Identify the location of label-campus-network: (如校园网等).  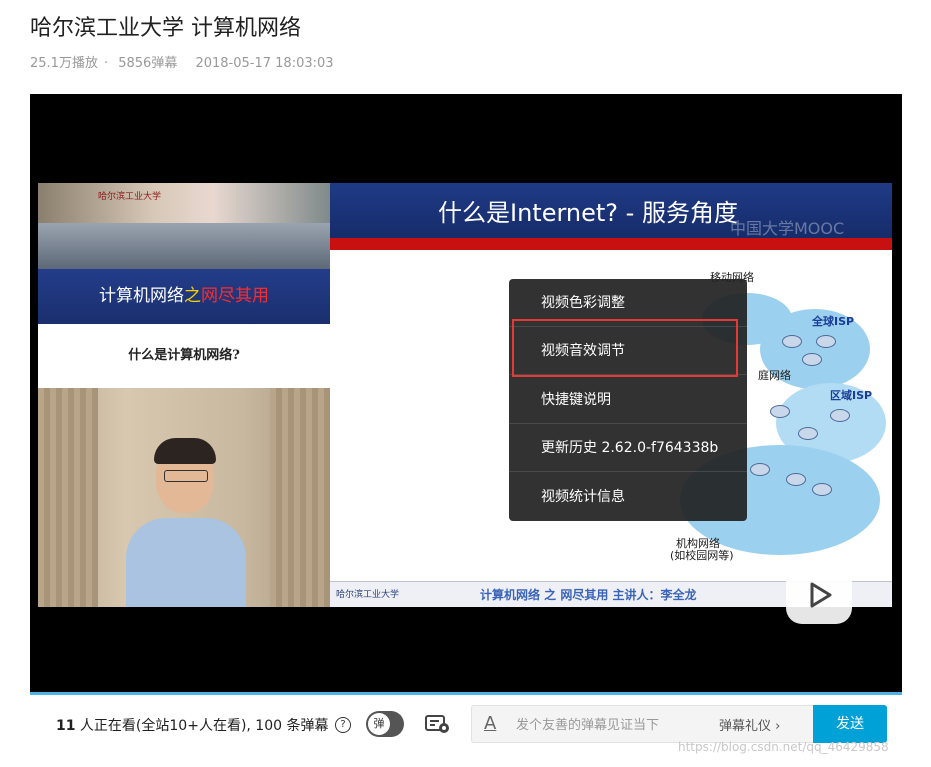
(702, 555).